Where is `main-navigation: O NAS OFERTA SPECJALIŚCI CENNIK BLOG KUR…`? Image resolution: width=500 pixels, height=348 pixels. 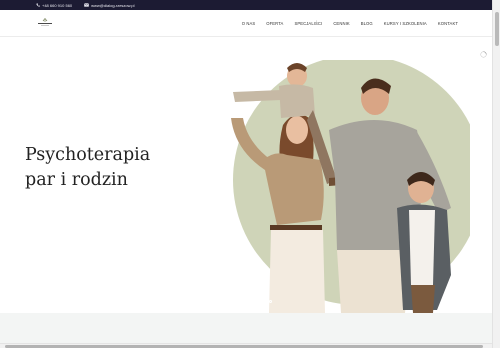
main-navigation: O NAS OFERTA SPECJALIŚCI CENNIK BLOG KUR… is located at coordinates (246, 23).